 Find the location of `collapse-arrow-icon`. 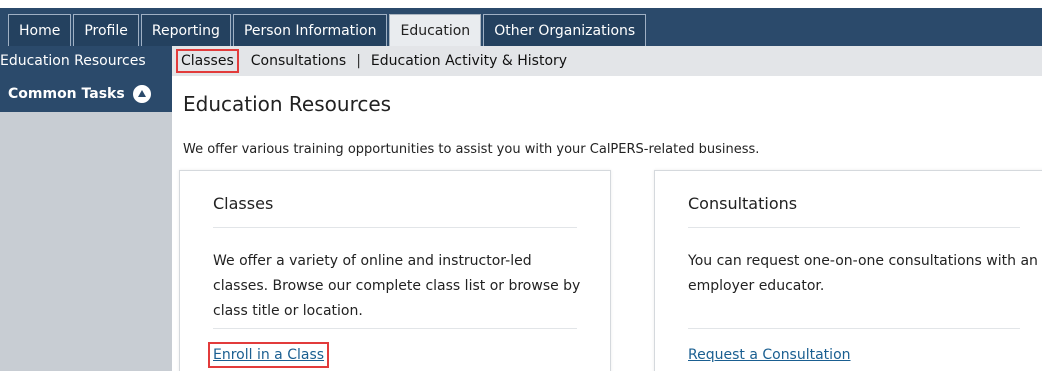

collapse-arrow-icon is located at coordinates (141, 94).